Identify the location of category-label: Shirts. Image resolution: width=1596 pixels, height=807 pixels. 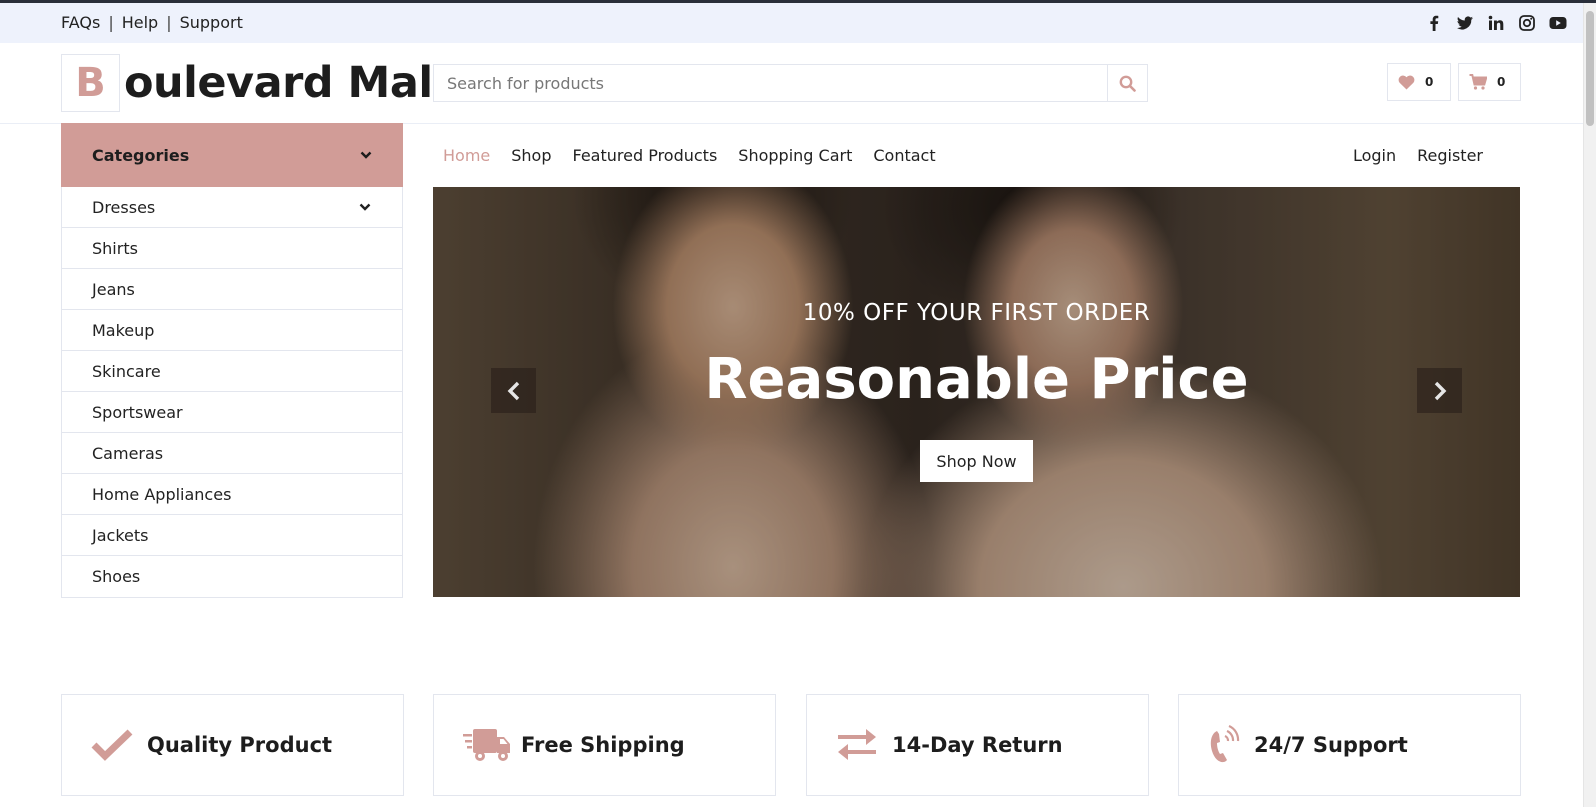
(115, 248).